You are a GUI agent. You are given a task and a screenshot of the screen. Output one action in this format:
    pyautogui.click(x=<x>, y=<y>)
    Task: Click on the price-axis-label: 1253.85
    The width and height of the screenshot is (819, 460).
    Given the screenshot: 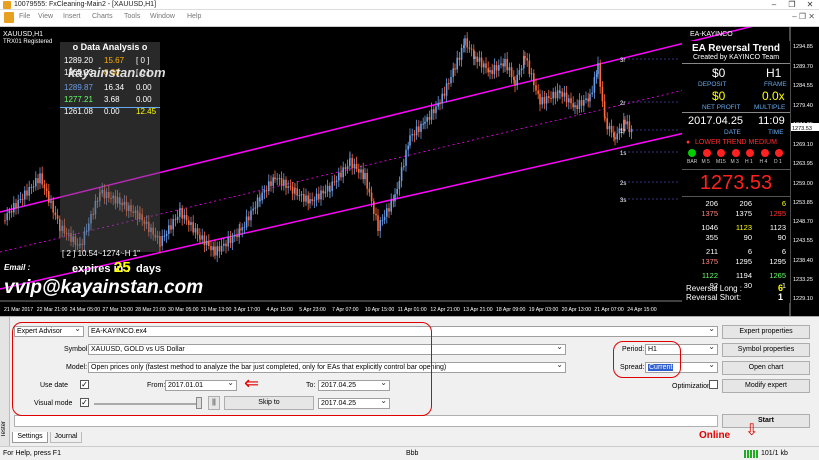 What is the action you would take?
    pyautogui.click(x=803, y=203)
    